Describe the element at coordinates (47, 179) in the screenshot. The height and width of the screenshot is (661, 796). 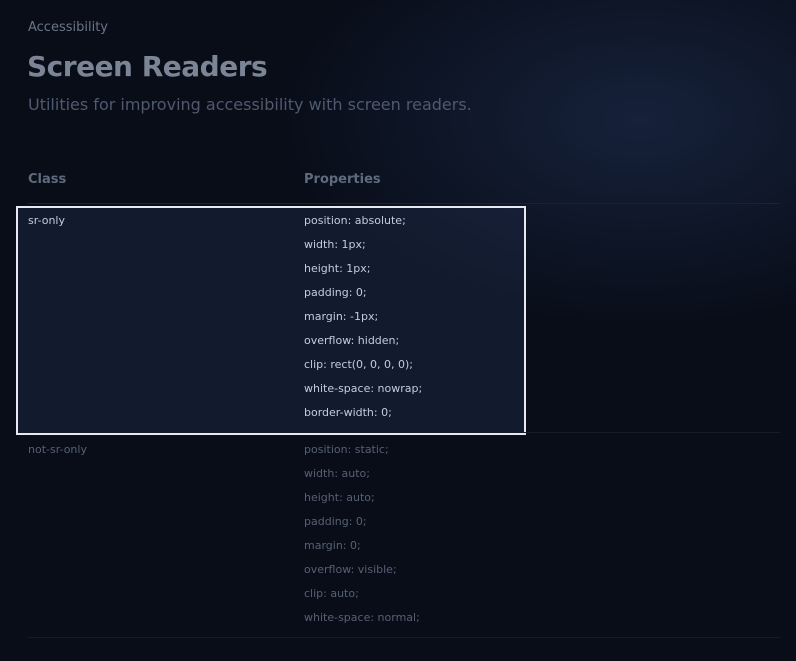
I see `column-header-class: Class` at that location.